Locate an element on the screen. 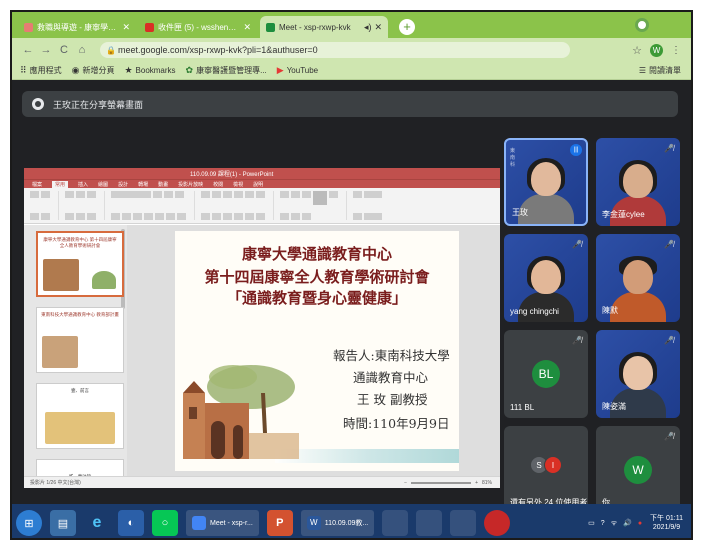 The image size is (704, 542). speaker-icon: ◂) is located at coordinates (368, 27).